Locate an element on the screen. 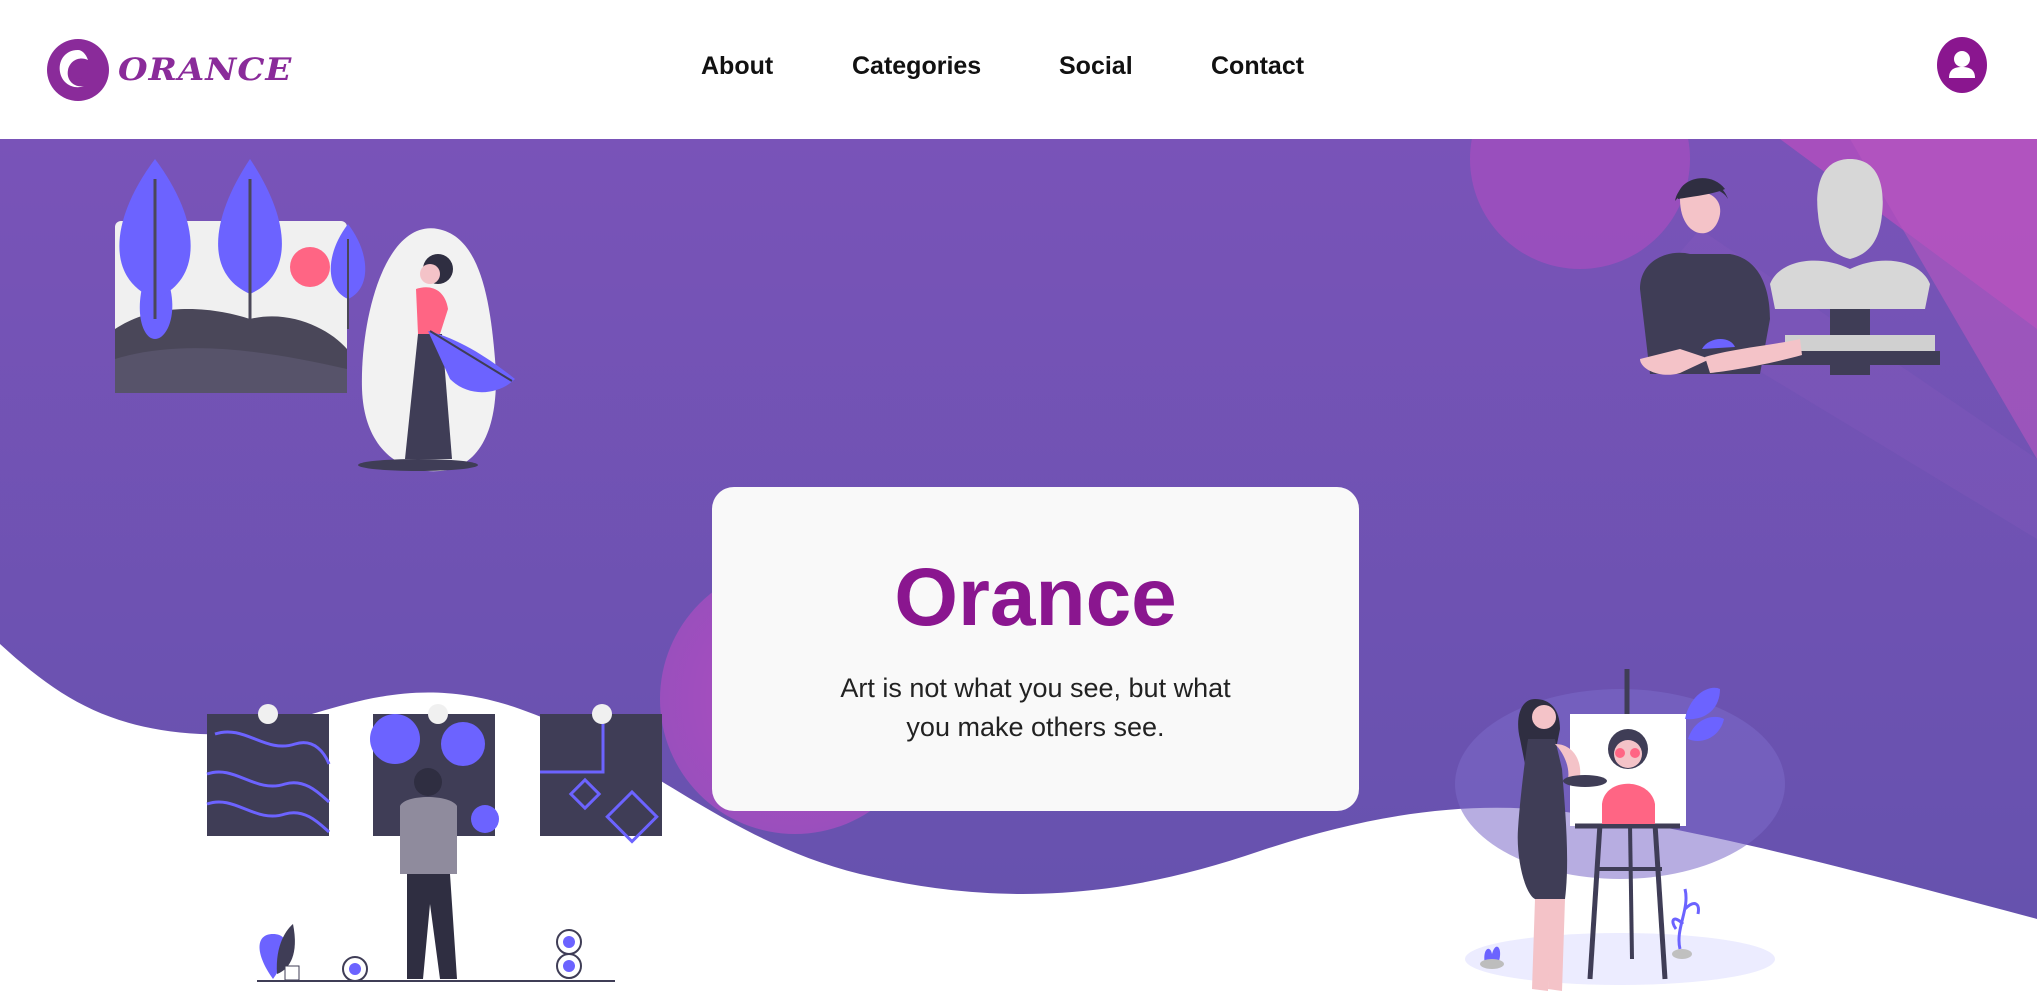 The height and width of the screenshot is (1004, 2037). sculptor-illustration is located at coordinates (1790, 267).